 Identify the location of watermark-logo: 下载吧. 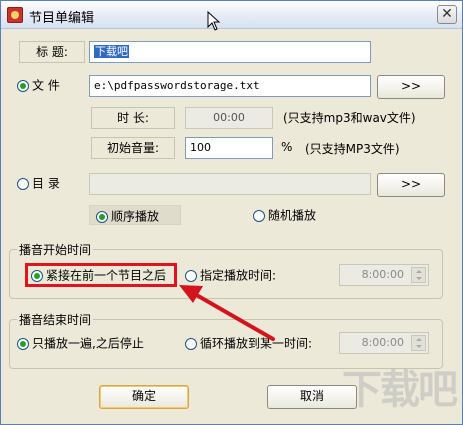
(400, 390).